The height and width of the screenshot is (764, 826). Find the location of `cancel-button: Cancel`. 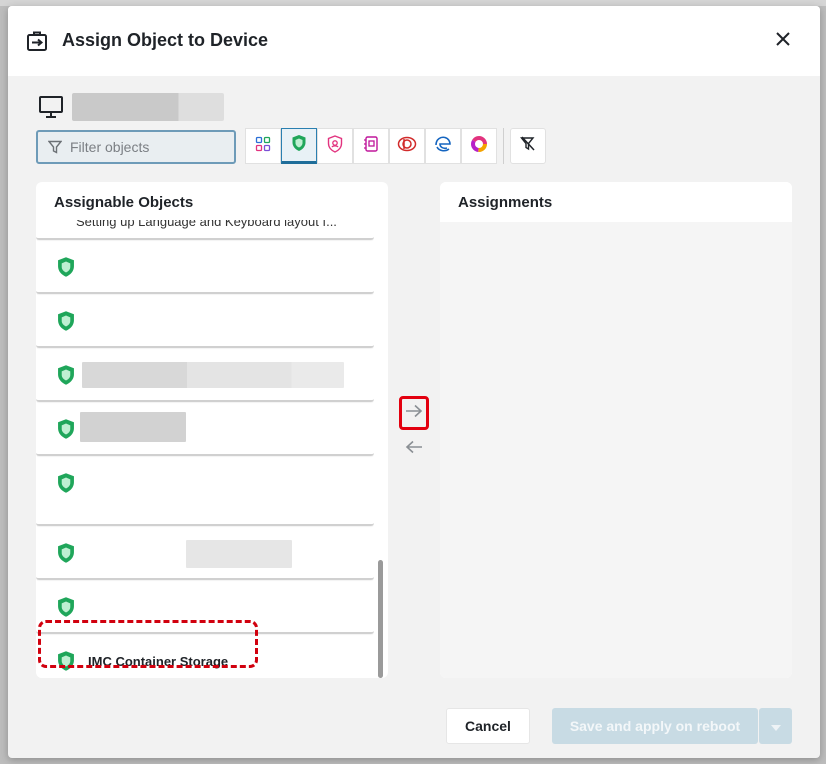

cancel-button: Cancel is located at coordinates (488, 726).